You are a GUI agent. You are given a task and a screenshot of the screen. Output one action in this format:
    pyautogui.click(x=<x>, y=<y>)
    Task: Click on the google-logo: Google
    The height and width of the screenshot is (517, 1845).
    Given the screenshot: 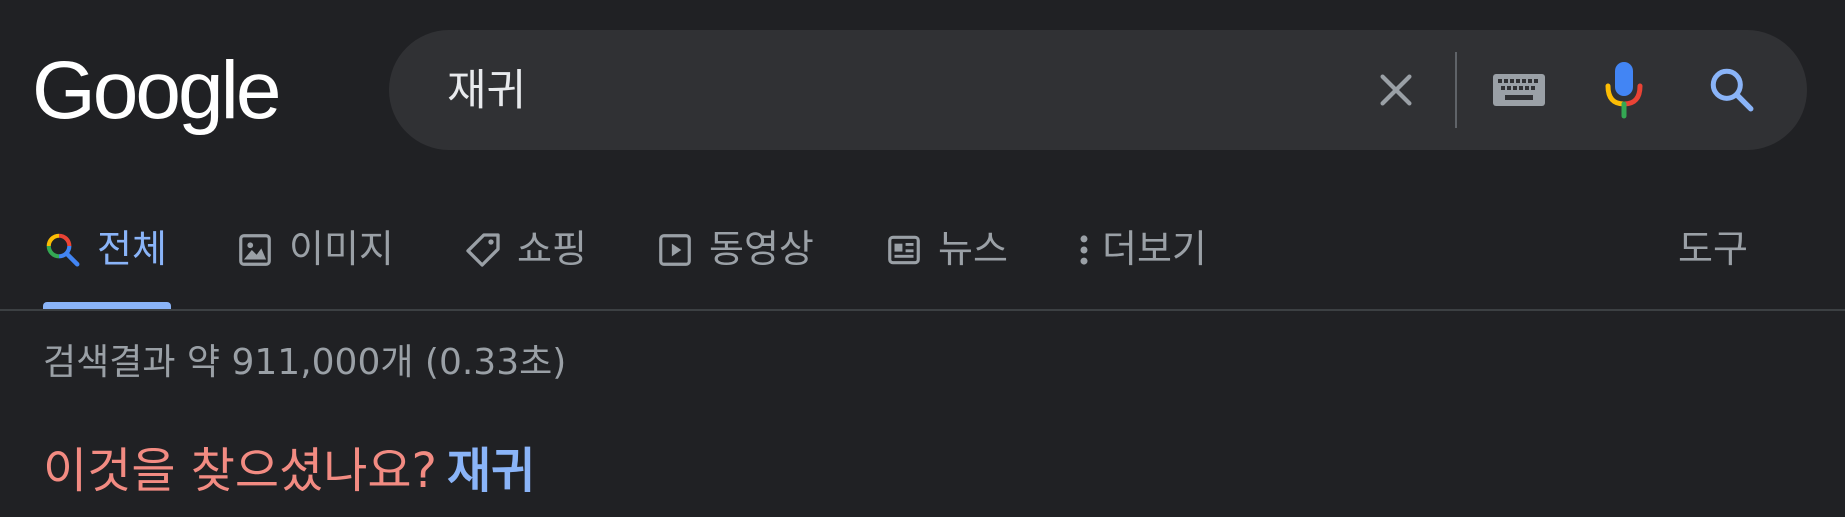 What is the action you would take?
    pyautogui.click(x=156, y=91)
    